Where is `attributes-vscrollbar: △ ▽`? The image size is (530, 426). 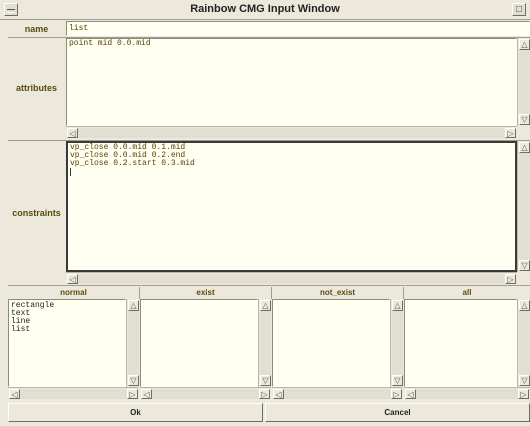
attributes-vscrollbar: △ ▽ is located at coordinates (523, 82).